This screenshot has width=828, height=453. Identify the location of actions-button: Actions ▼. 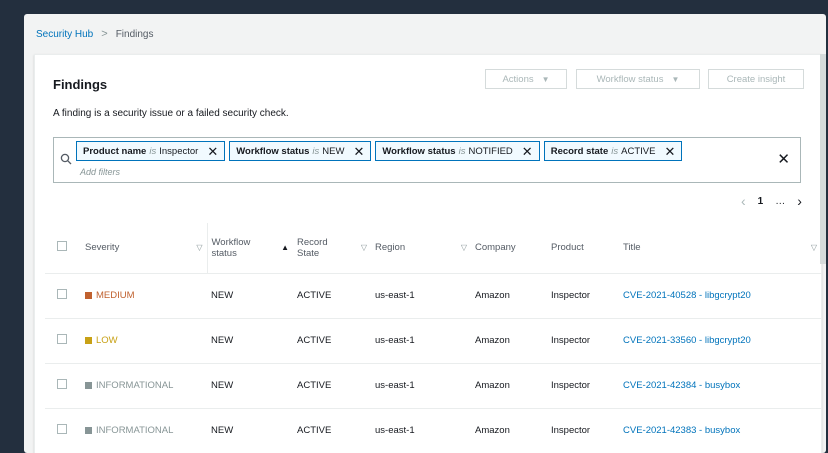
(526, 79).